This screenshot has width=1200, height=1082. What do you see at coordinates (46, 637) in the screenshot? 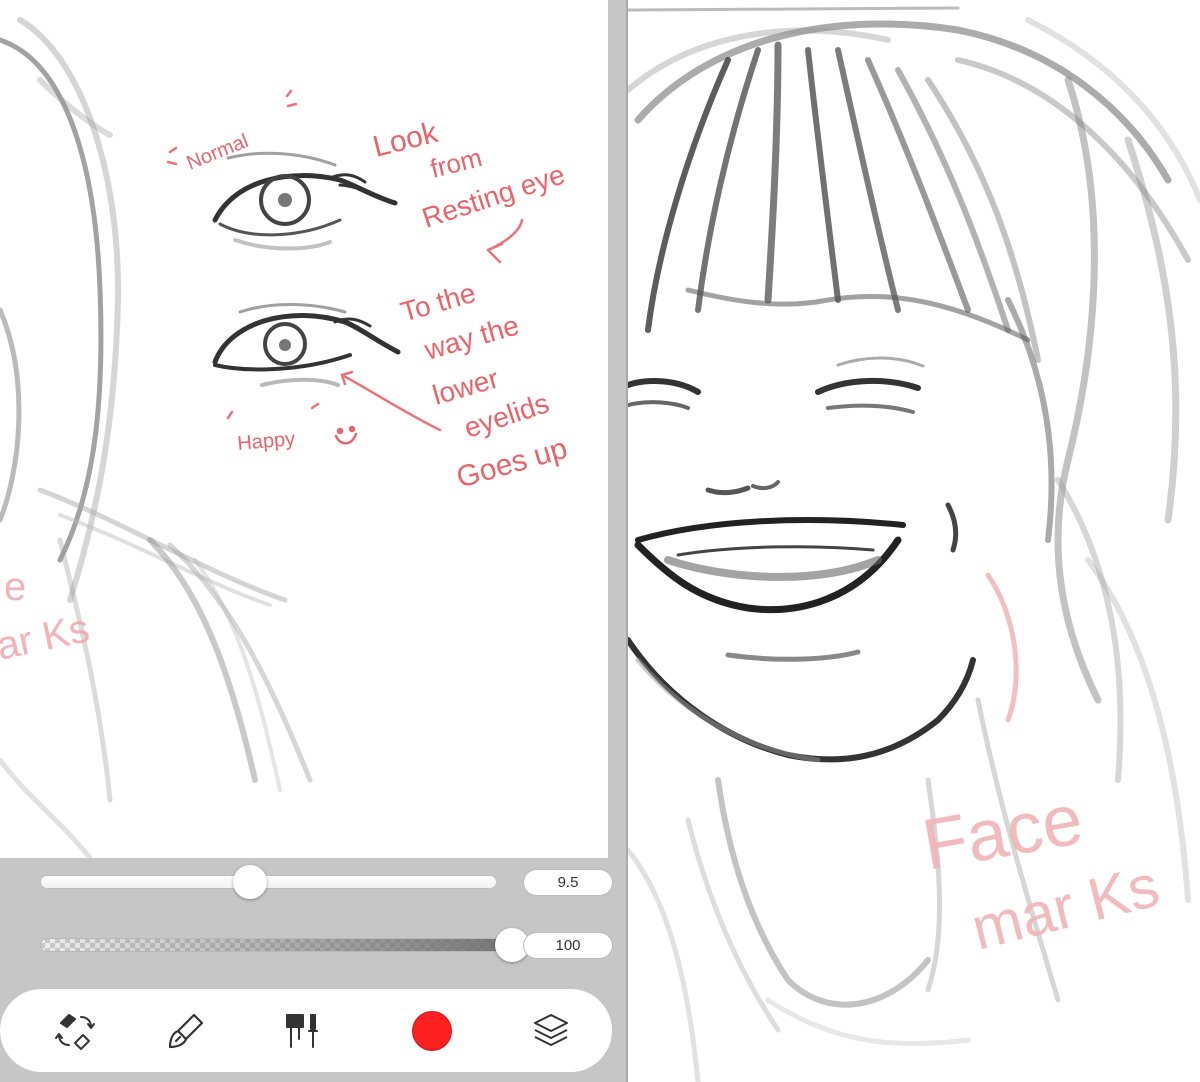
I see `annotation-marks-partial: ar Ks` at bounding box center [46, 637].